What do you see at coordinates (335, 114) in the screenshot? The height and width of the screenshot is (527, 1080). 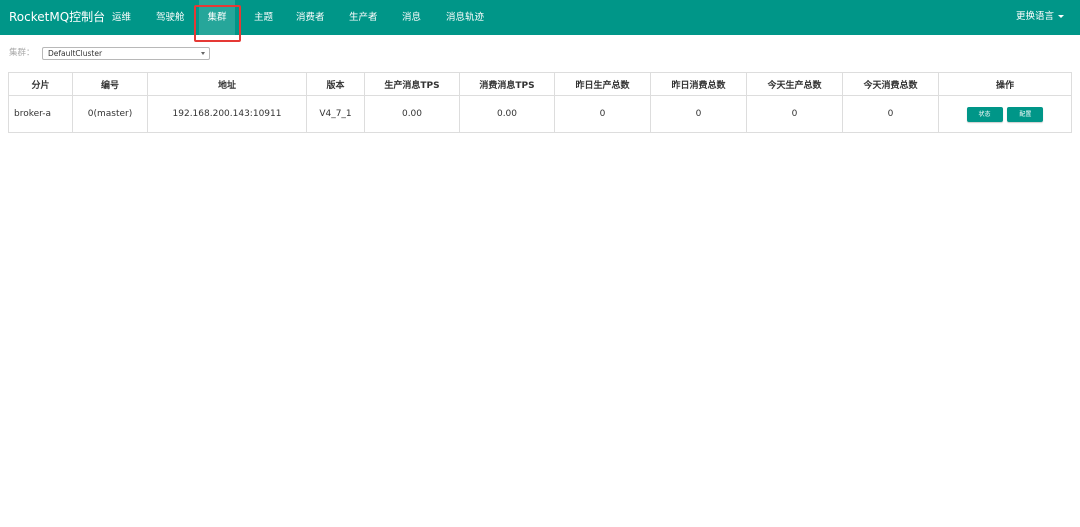 I see `cell-version: V4_7_1` at bounding box center [335, 114].